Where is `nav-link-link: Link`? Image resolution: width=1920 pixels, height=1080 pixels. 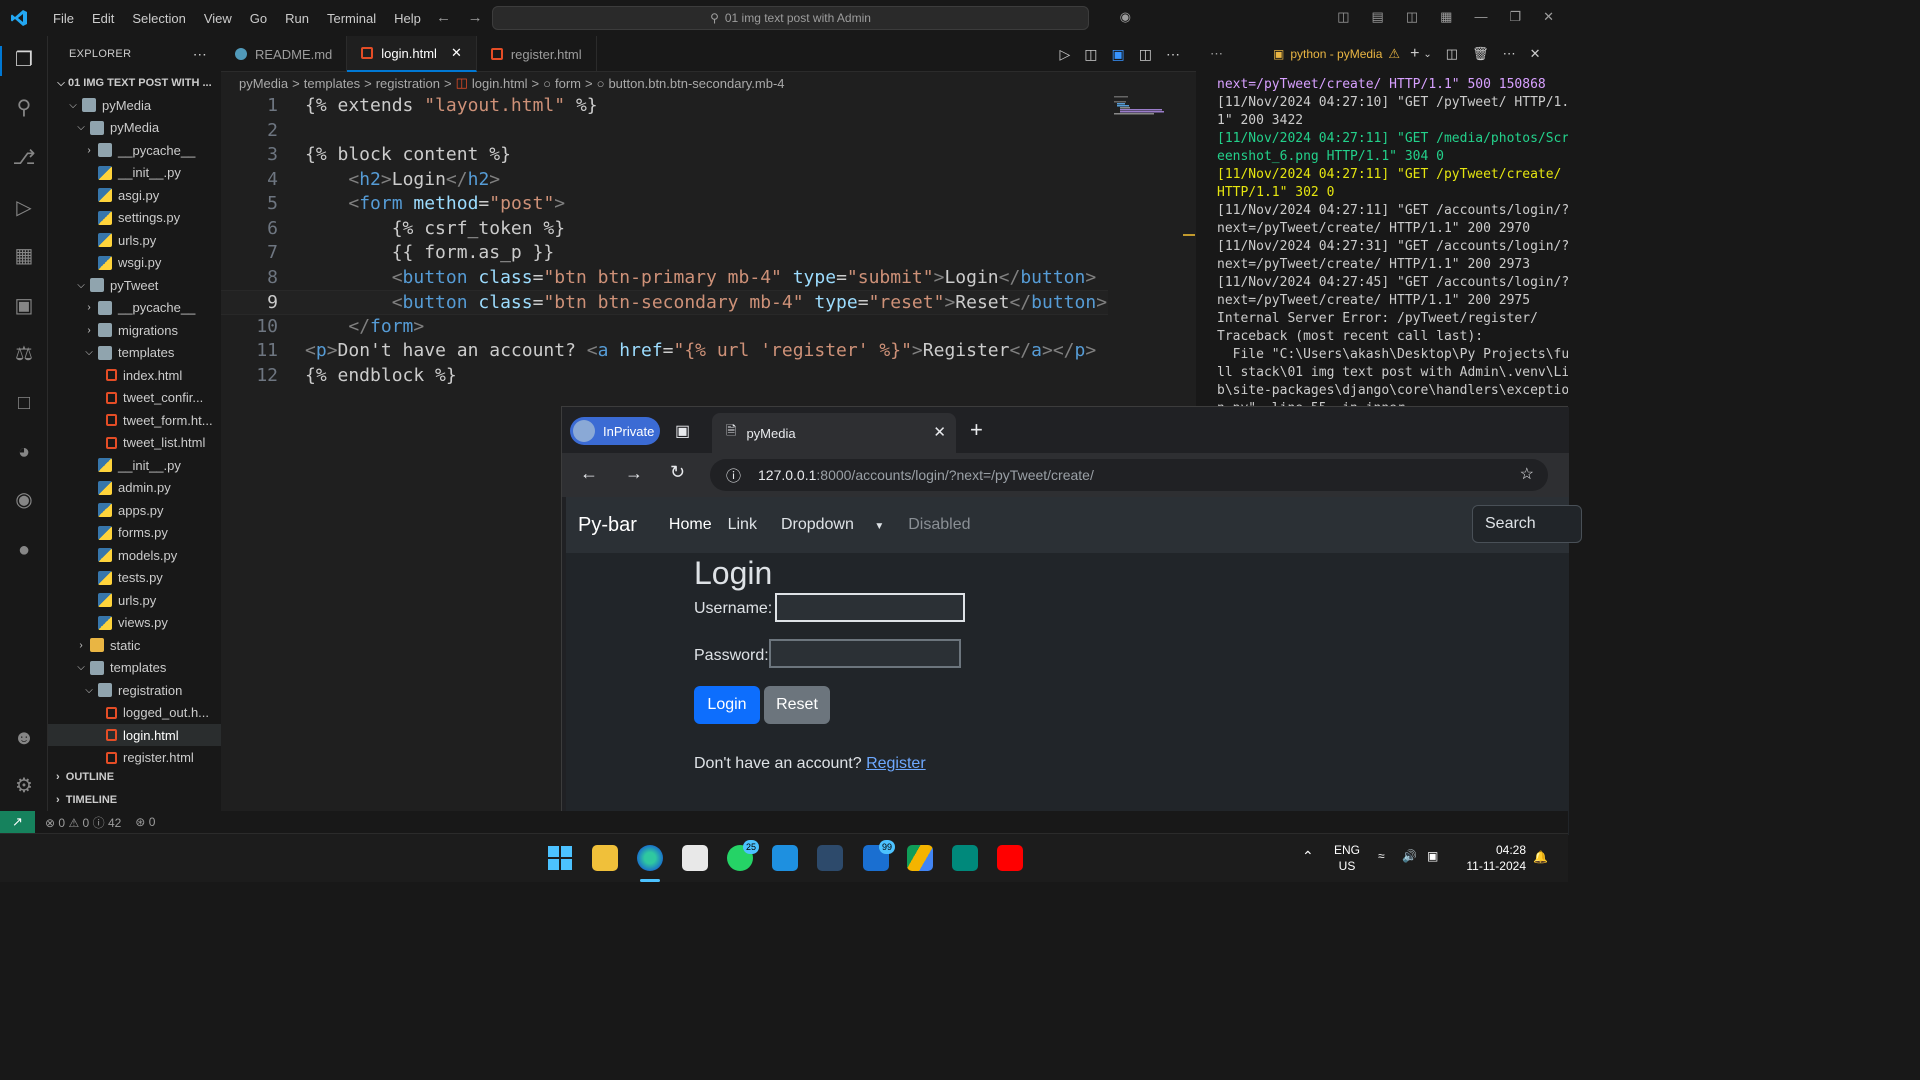
nav-link-link: Link is located at coordinates (742, 525).